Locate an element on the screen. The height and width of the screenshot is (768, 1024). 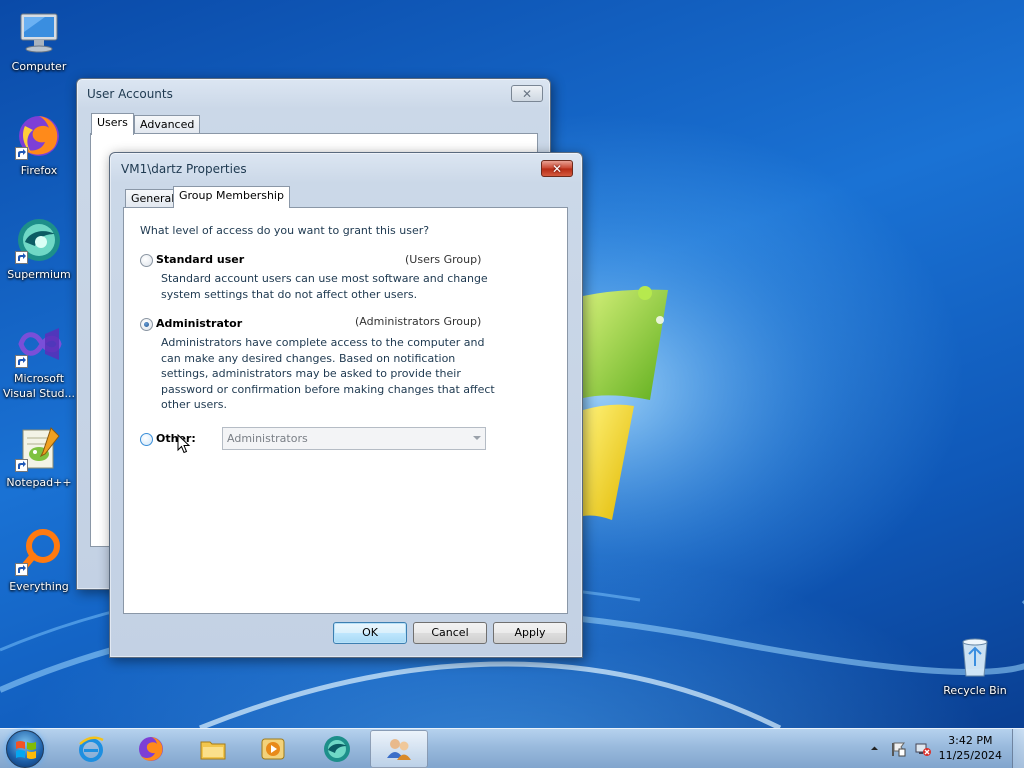
internet-explorer-icon is located at coordinates (91, 749).